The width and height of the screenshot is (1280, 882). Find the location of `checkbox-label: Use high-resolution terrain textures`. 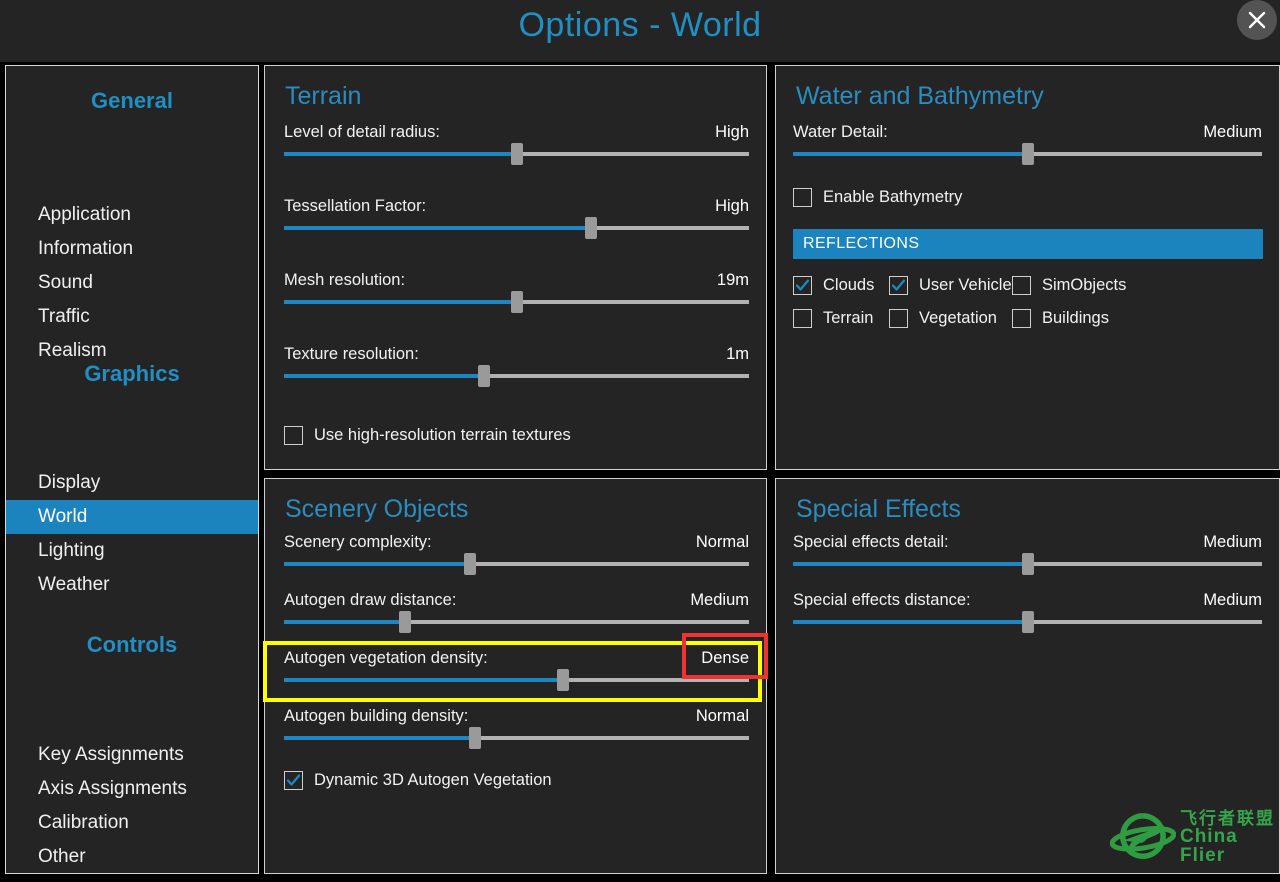

checkbox-label: Use high-resolution terrain textures is located at coordinates (442, 435).